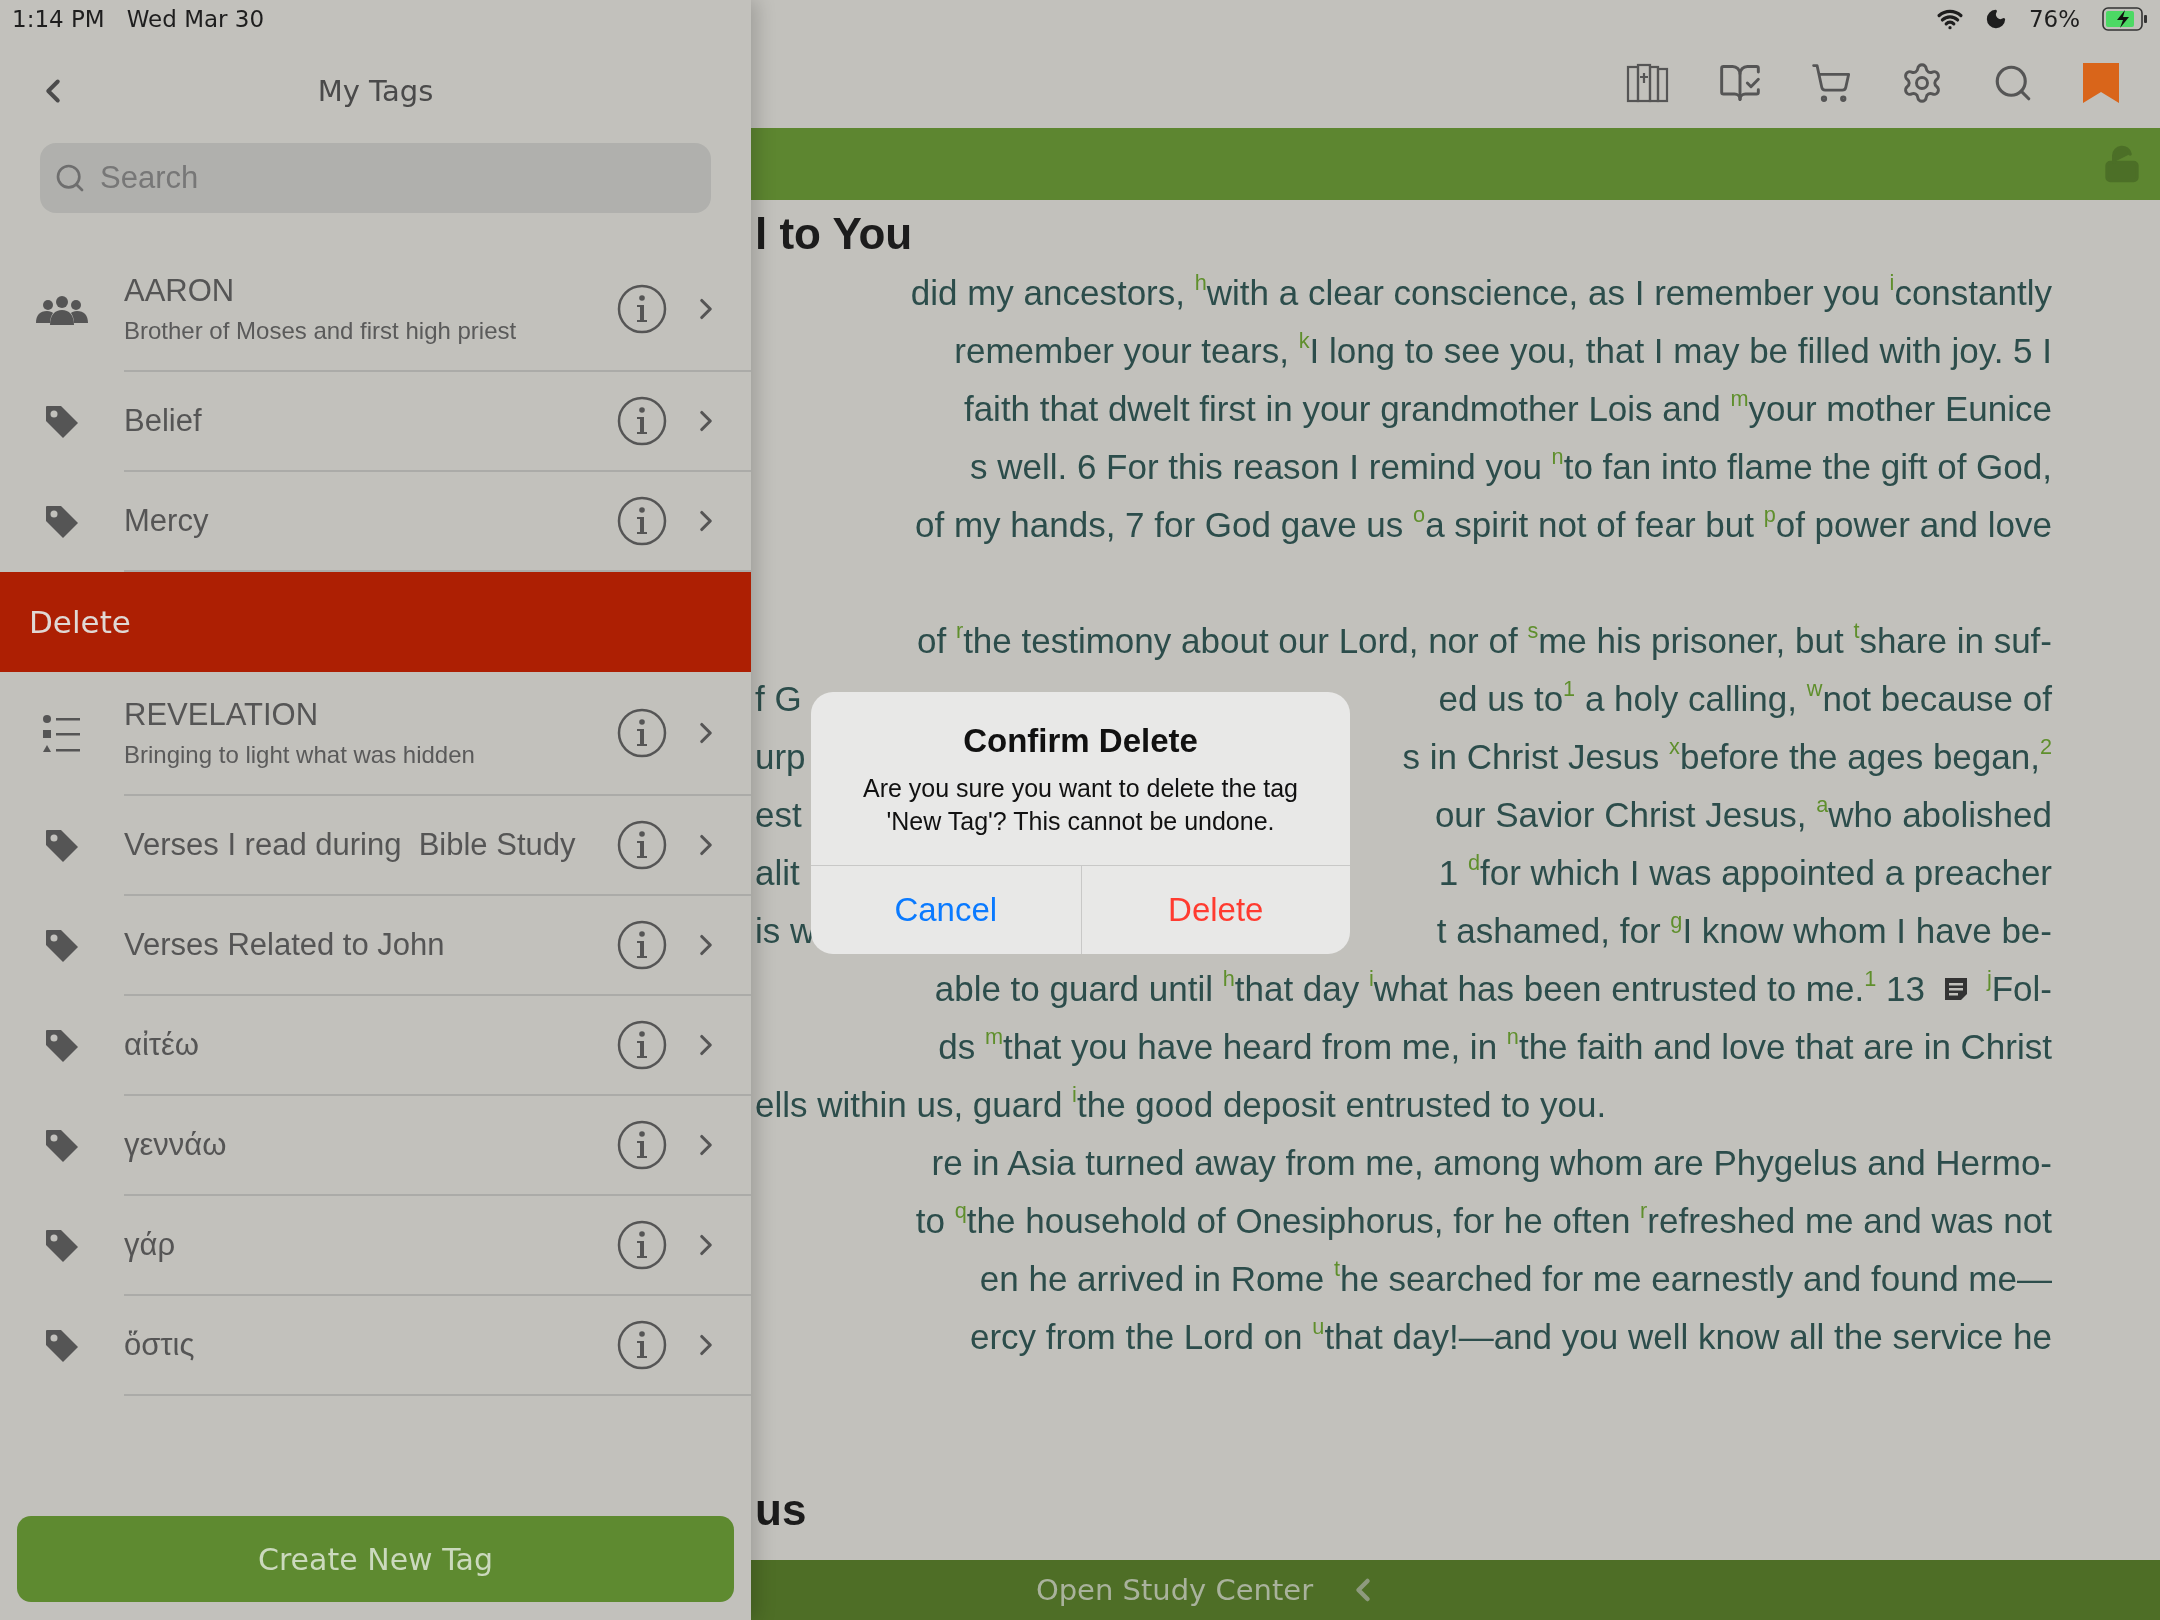 This screenshot has height=1620, width=2160. What do you see at coordinates (370, 1045) in the screenshot?
I see `tag-name: αἰτέω` at bounding box center [370, 1045].